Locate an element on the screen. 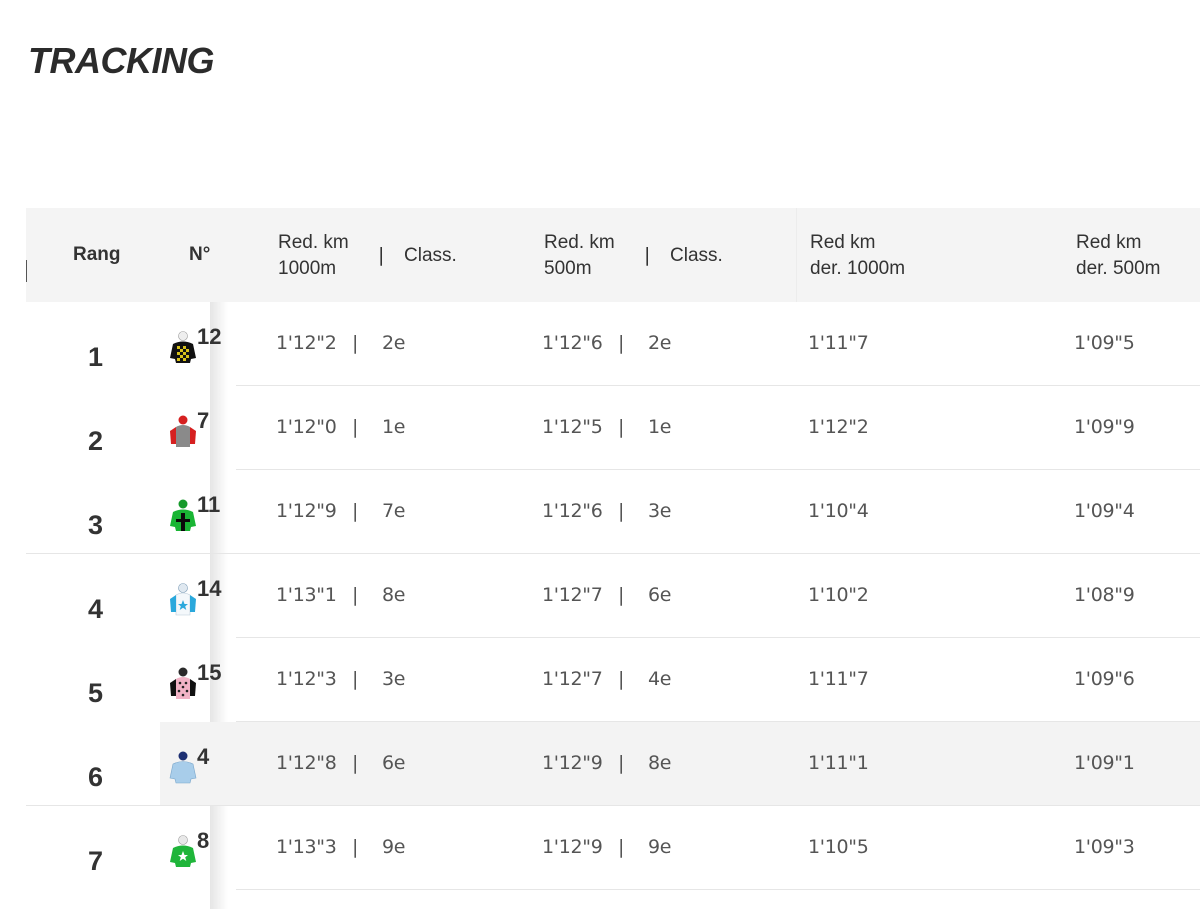 Image resolution: width=1200 pixels, height=909 pixels. header-class-1000: Class. is located at coordinates (430, 255).